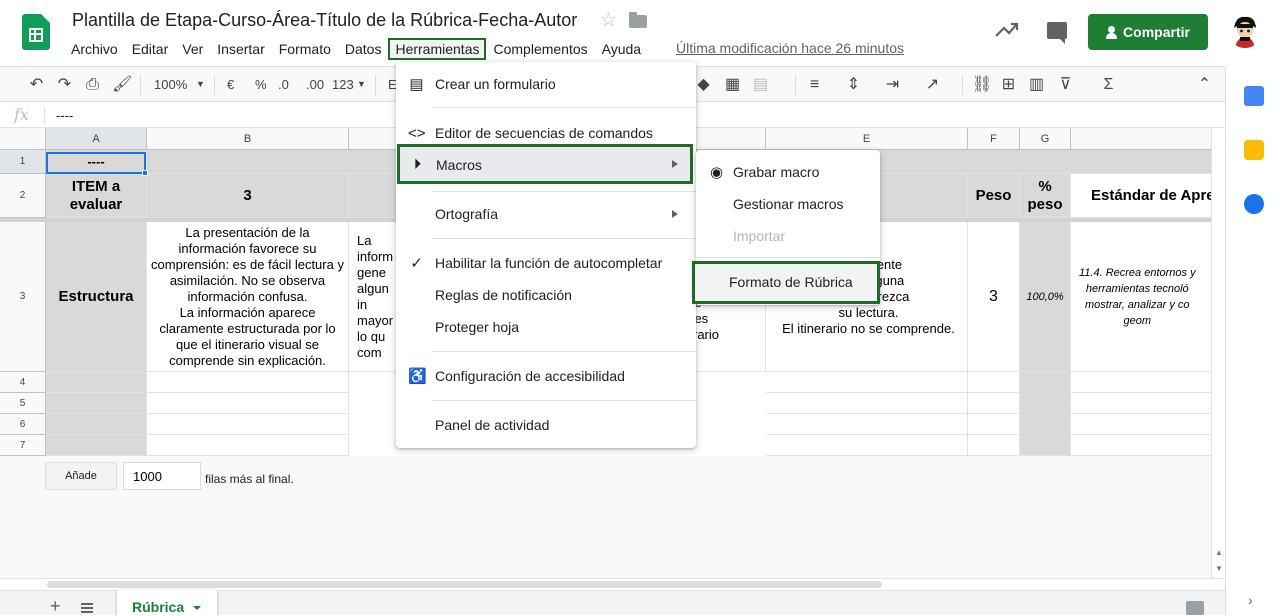  Describe the element at coordinates (64, 84) in the screenshot. I see `redo-icon: ↷` at that location.